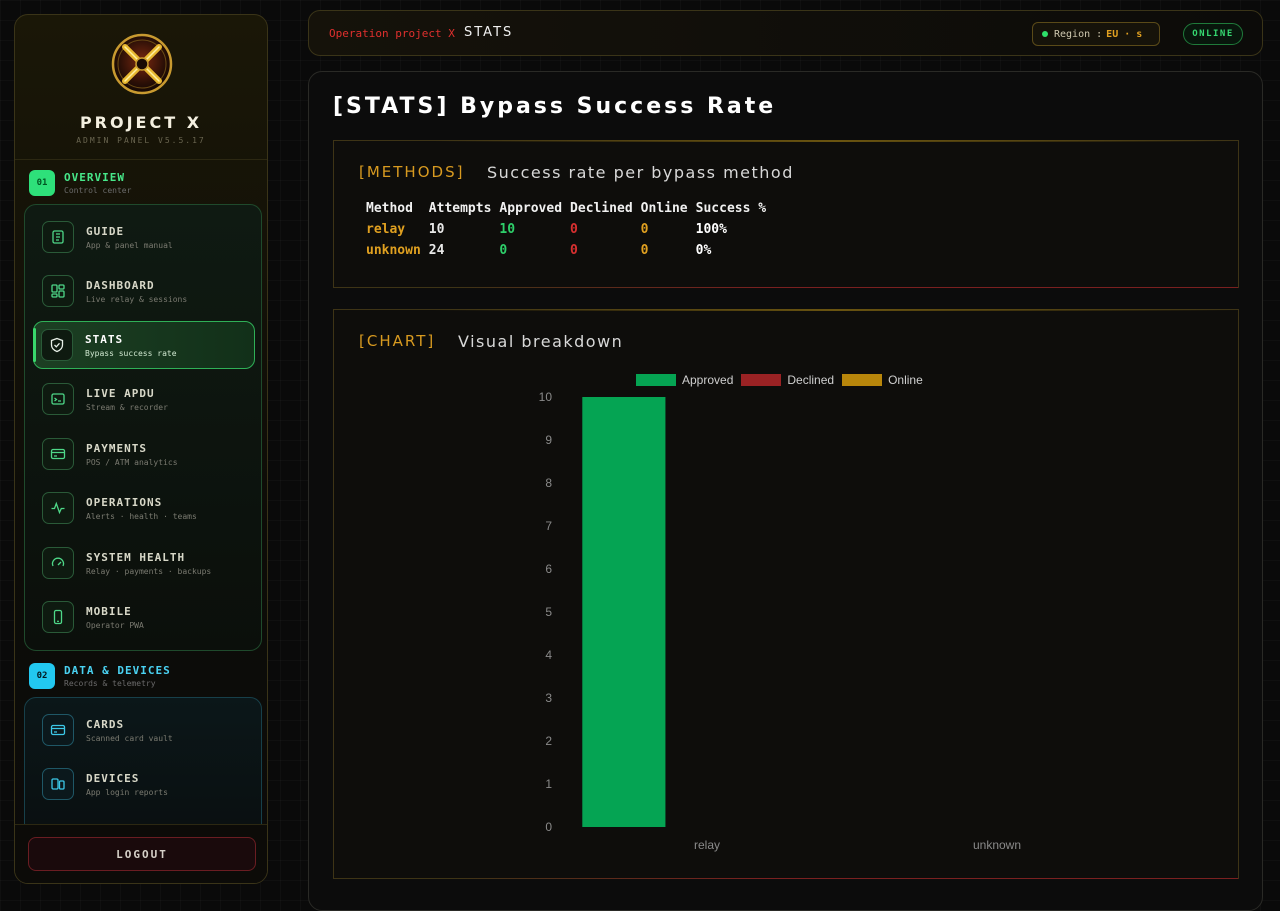  What do you see at coordinates (664, 208) in the screenshot?
I see `column-header: Online` at bounding box center [664, 208].